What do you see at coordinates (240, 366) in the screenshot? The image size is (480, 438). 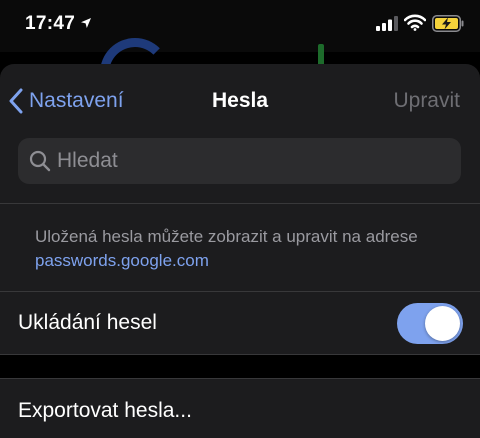 I see `section-gap` at bounding box center [240, 366].